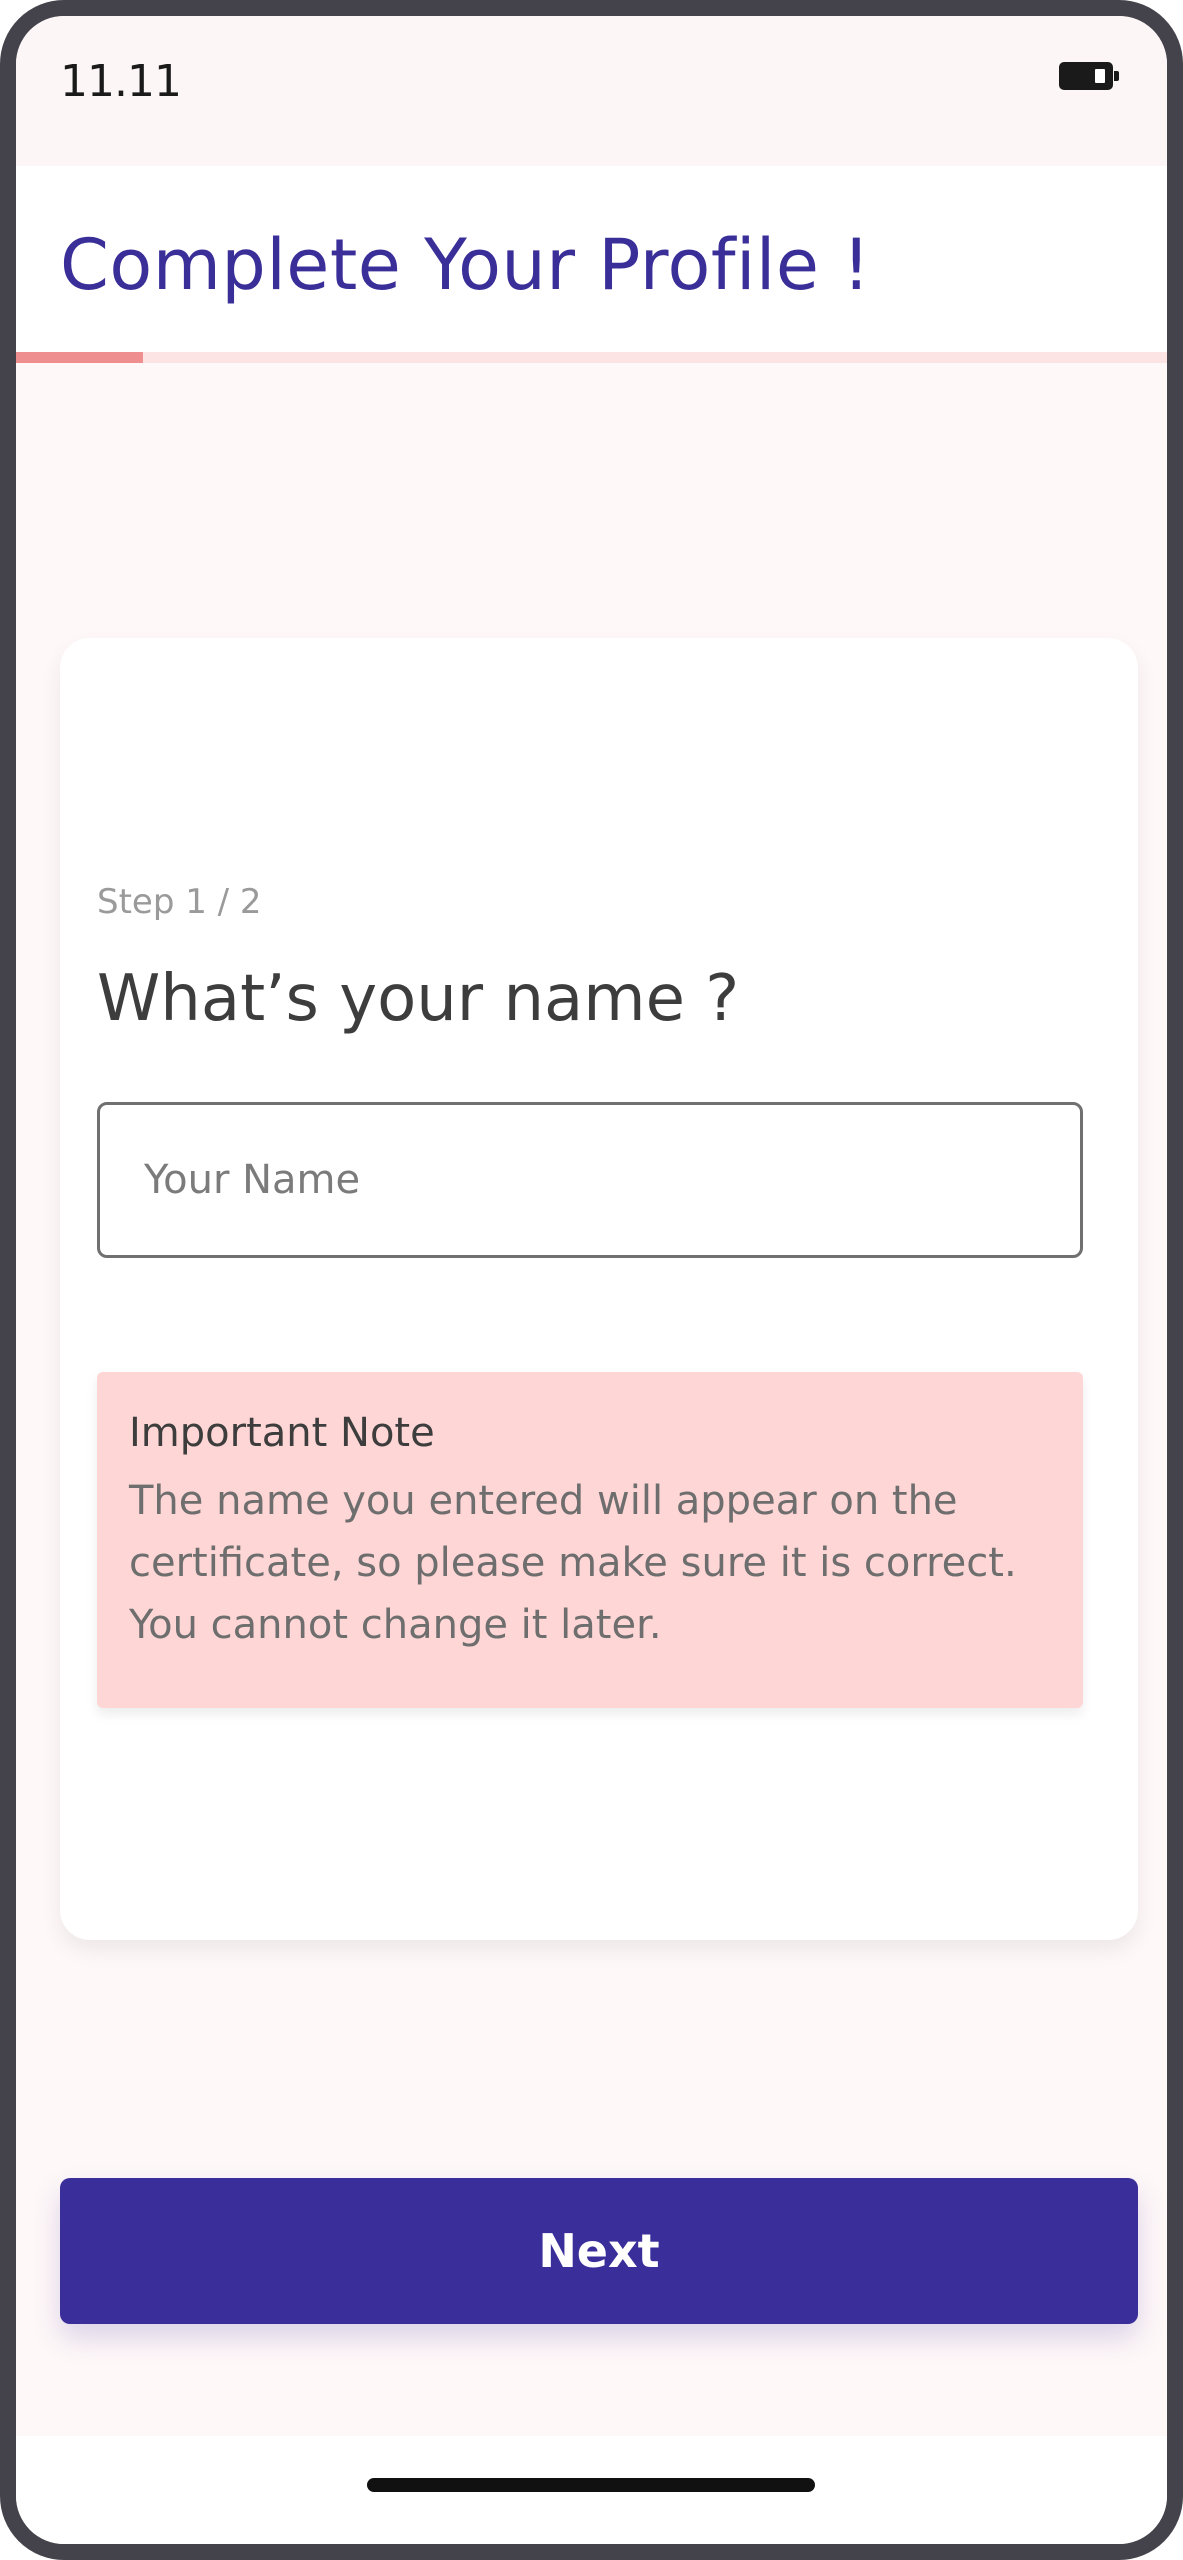 The image size is (1183, 2560). I want to click on important-note-title: Important Note, so click(282, 1433).